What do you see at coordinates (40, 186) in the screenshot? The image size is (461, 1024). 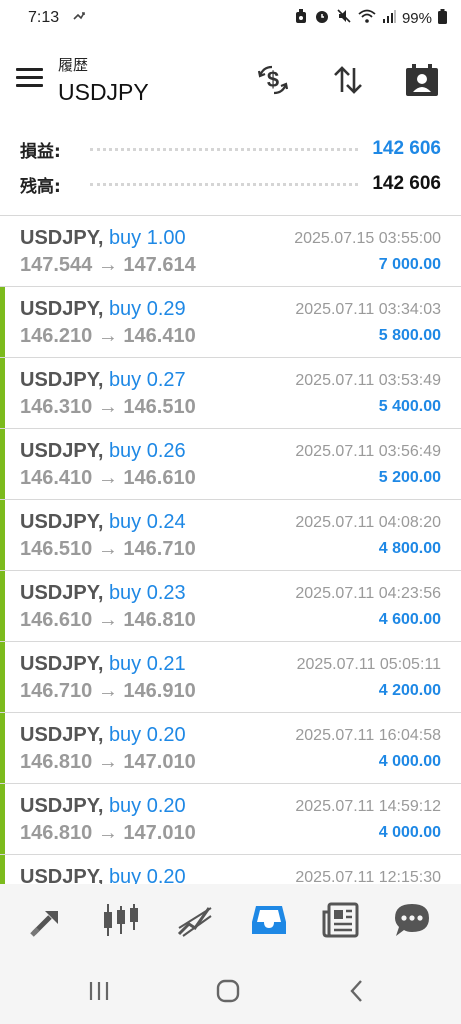 I see `balance-label: 残高:` at bounding box center [40, 186].